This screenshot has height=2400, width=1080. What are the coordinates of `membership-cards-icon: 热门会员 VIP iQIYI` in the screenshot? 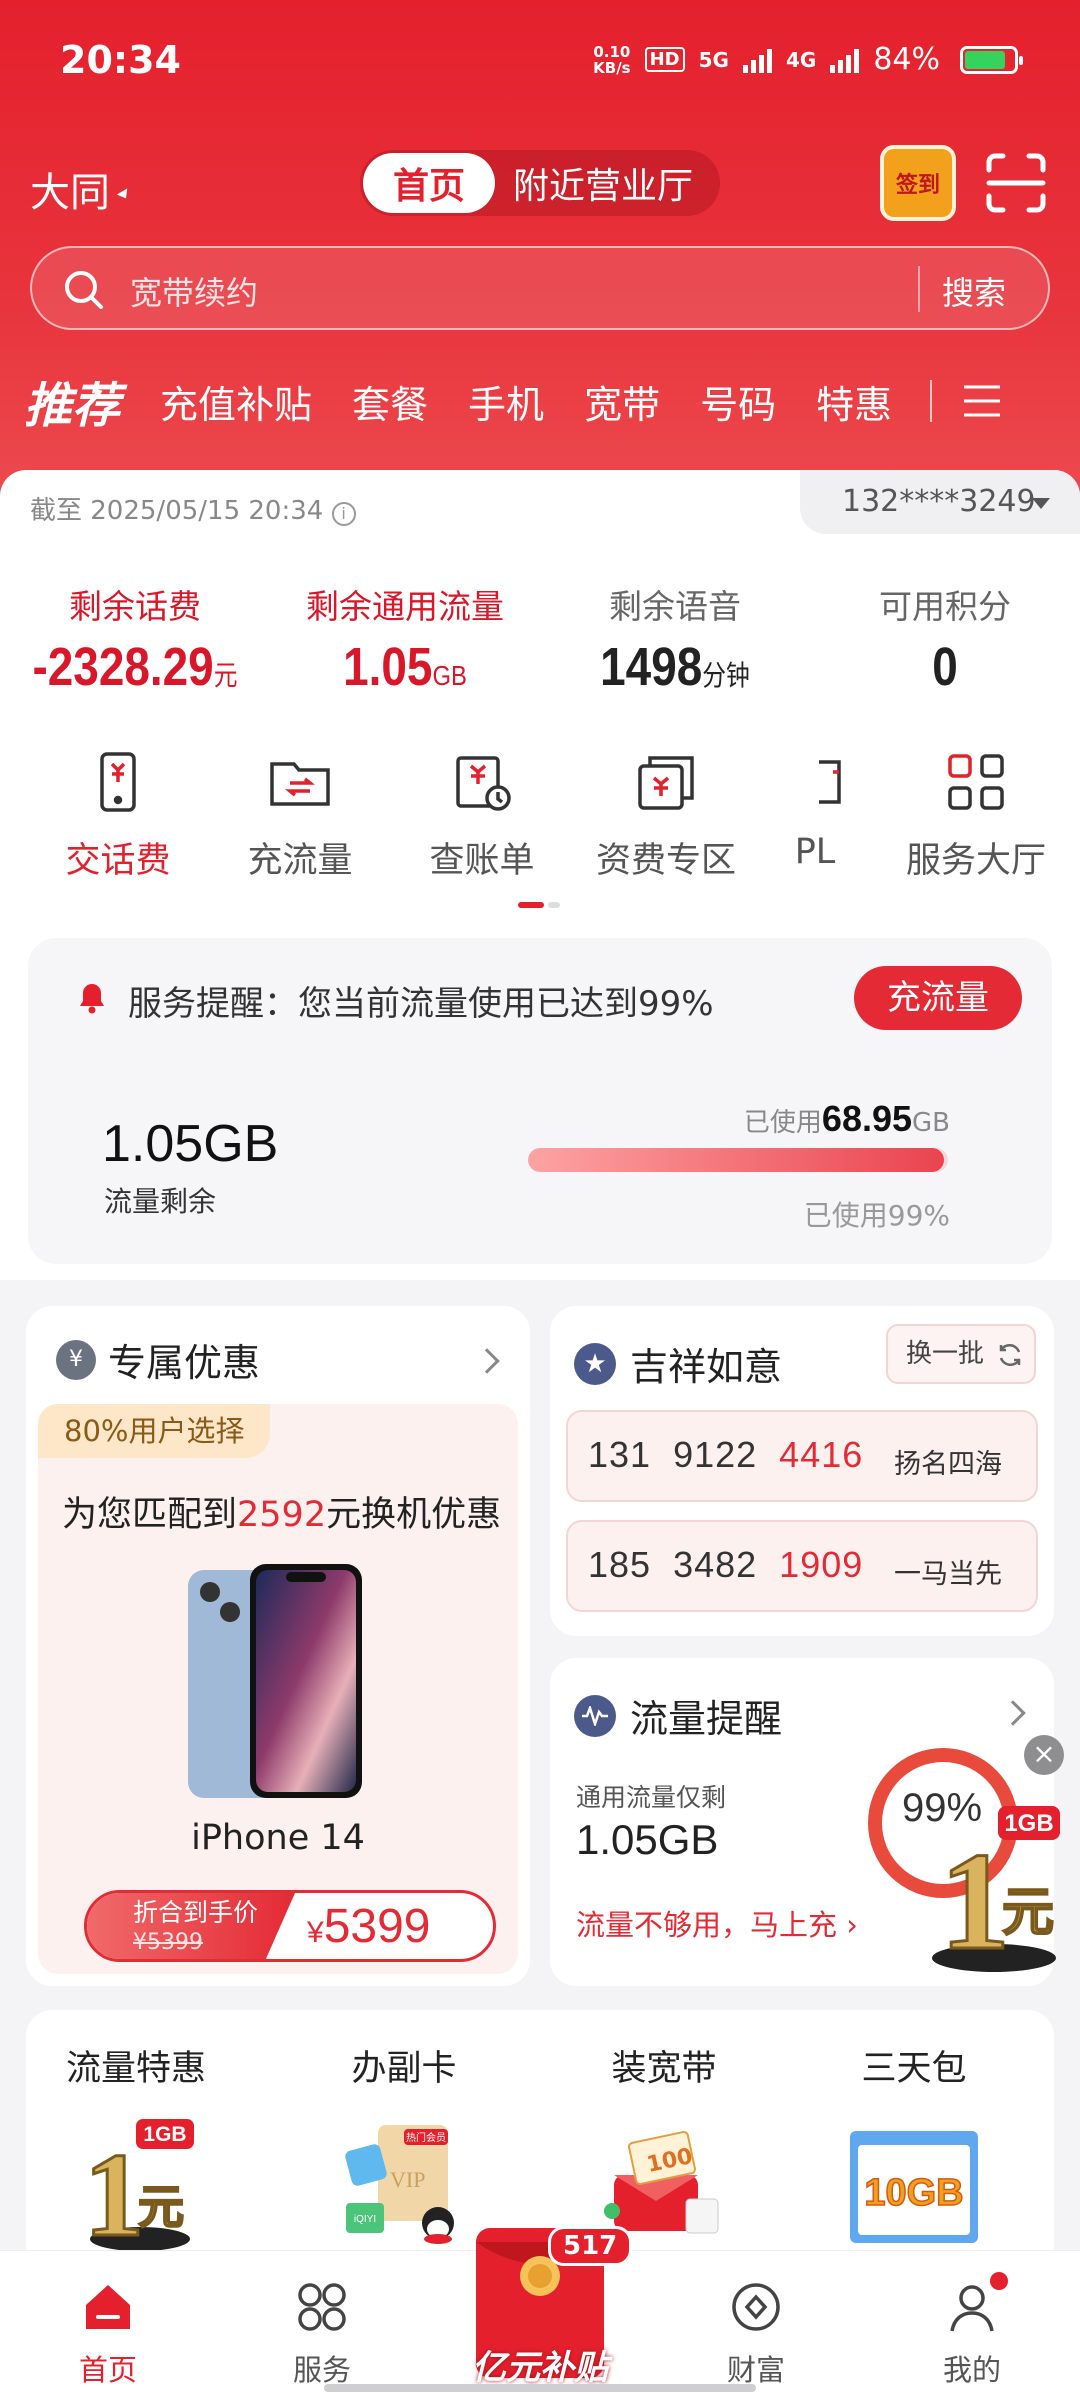 It's located at (399, 2184).